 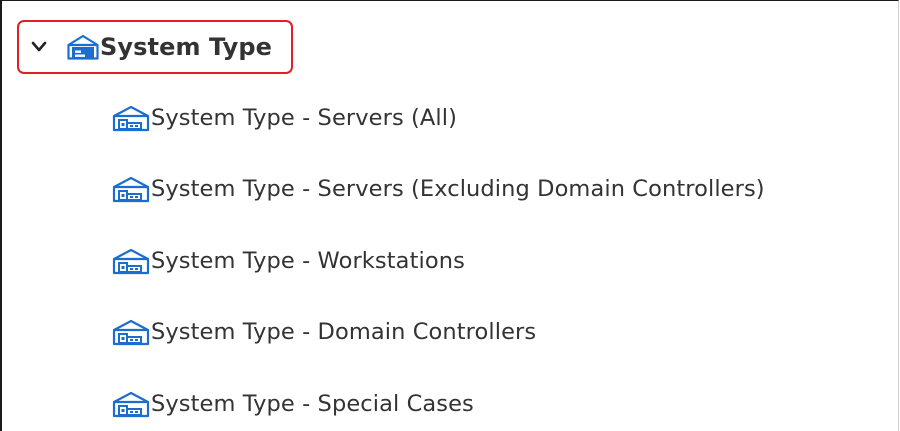 What do you see at coordinates (186, 47) in the screenshot?
I see `tree-node-label: System Type` at bounding box center [186, 47].